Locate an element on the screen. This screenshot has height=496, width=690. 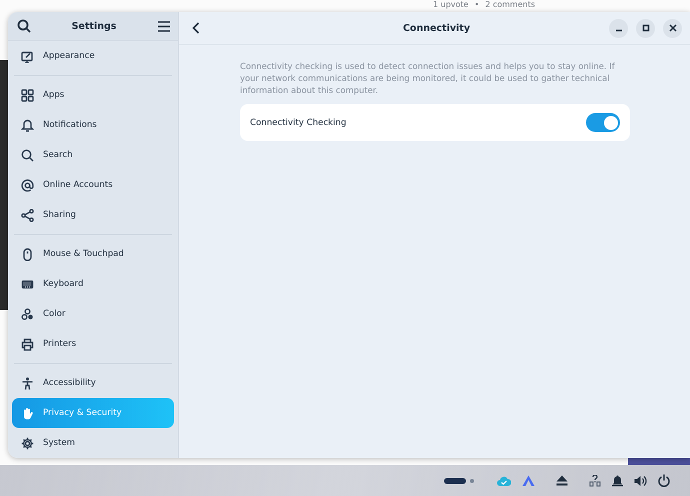
maximize-button is located at coordinates (645, 28).